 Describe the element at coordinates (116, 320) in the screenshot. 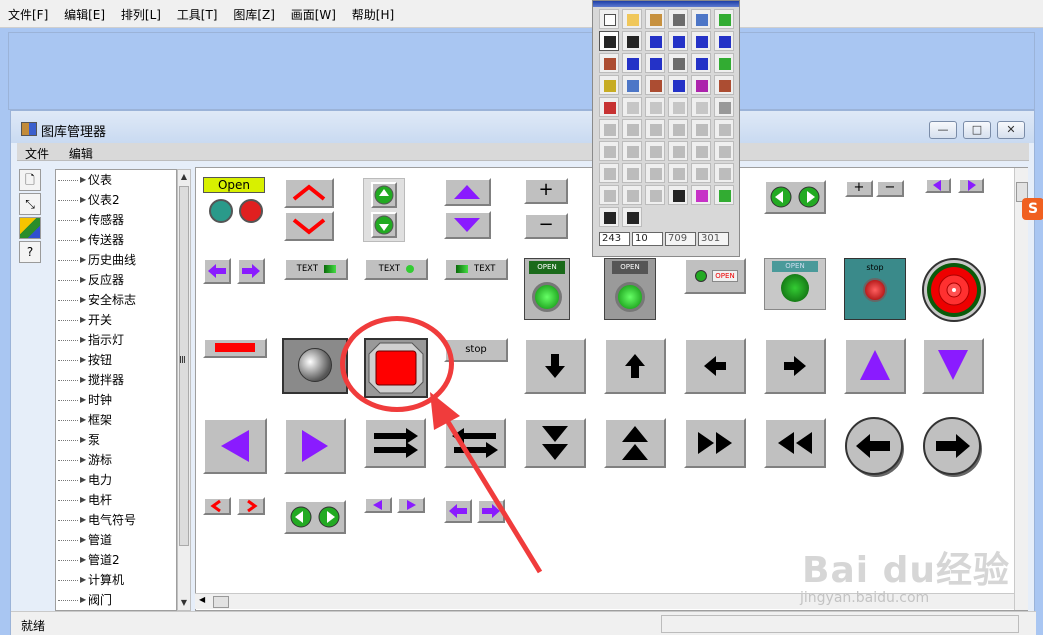

I see `tree-item: ▶ 开关` at that location.